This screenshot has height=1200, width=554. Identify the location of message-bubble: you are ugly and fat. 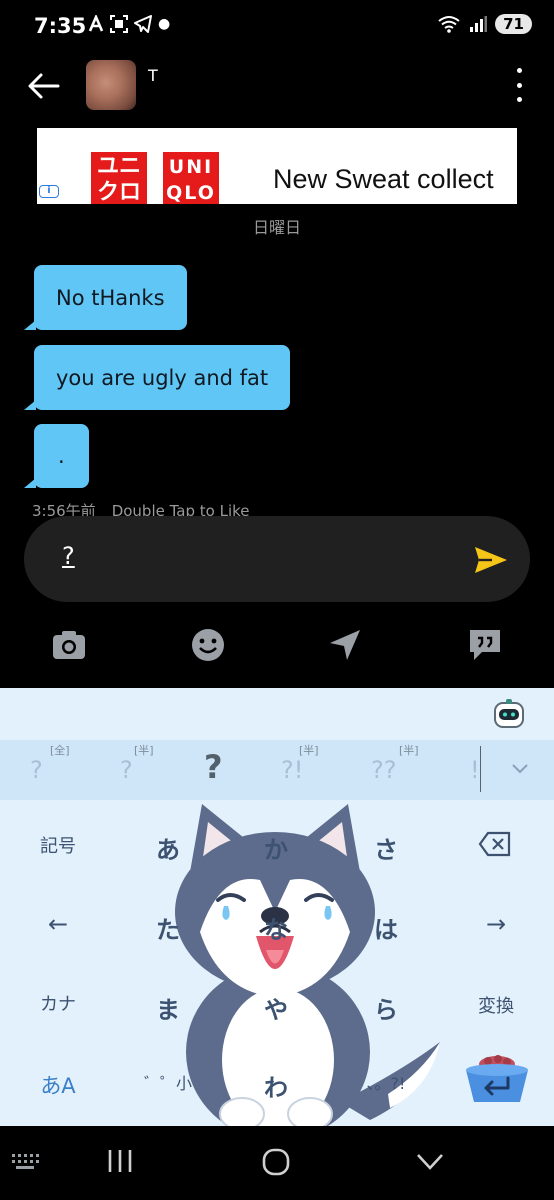
(157, 377).